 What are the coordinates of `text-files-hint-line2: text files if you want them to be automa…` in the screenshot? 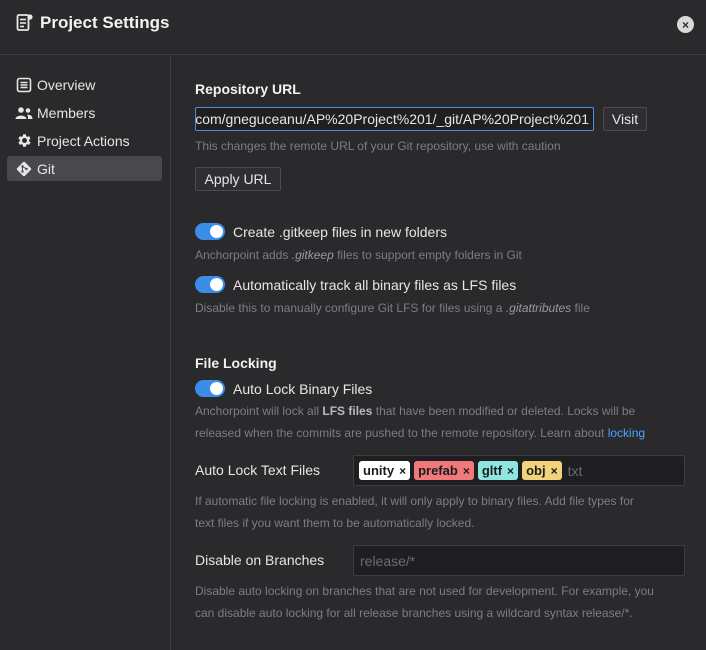 It's located at (335, 523).